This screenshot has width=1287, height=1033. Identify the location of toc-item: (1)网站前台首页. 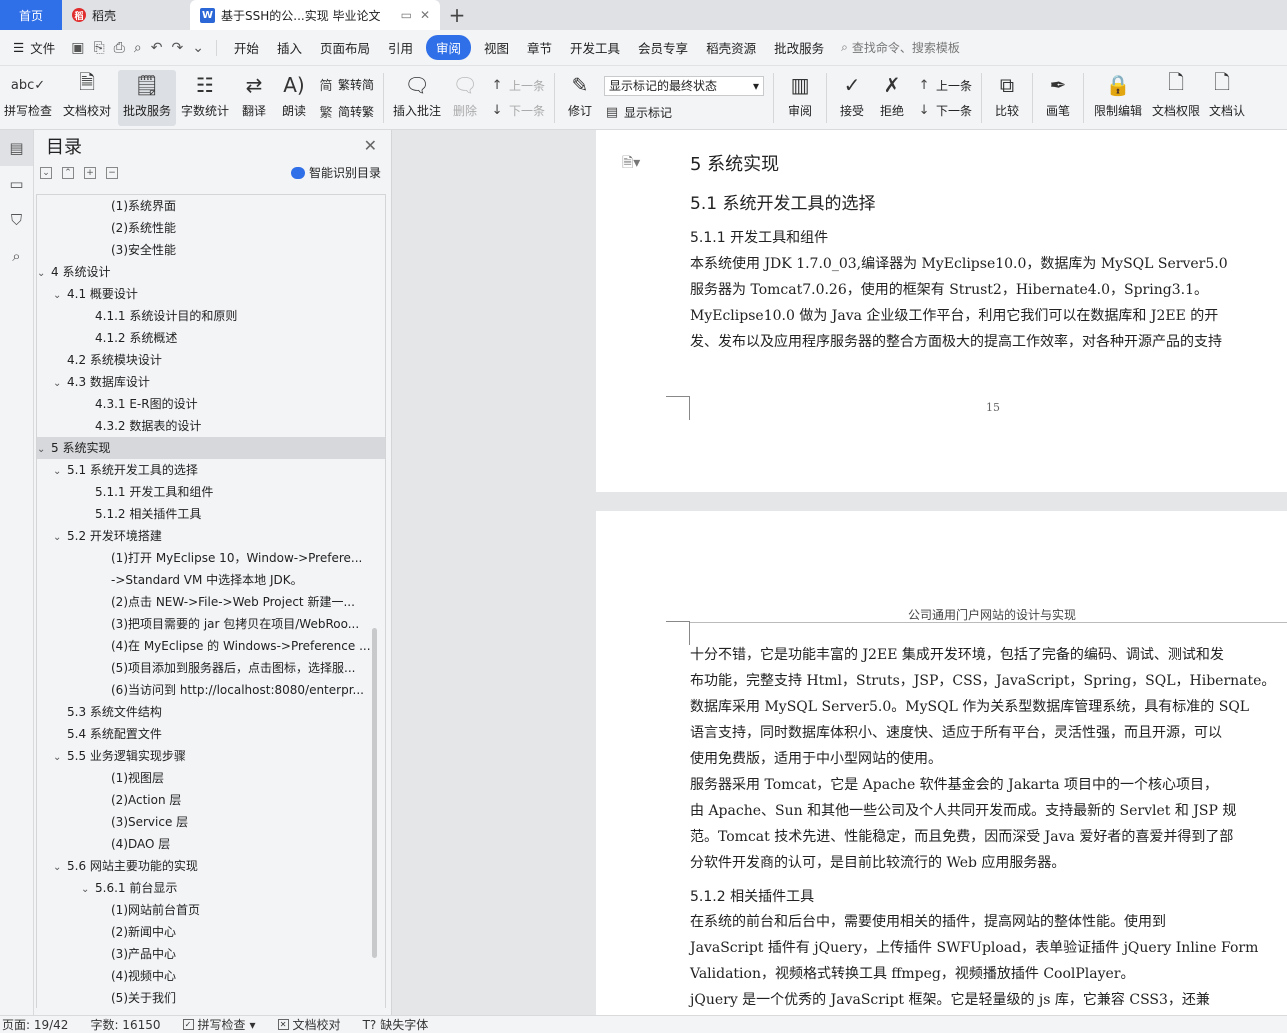
(211, 910).